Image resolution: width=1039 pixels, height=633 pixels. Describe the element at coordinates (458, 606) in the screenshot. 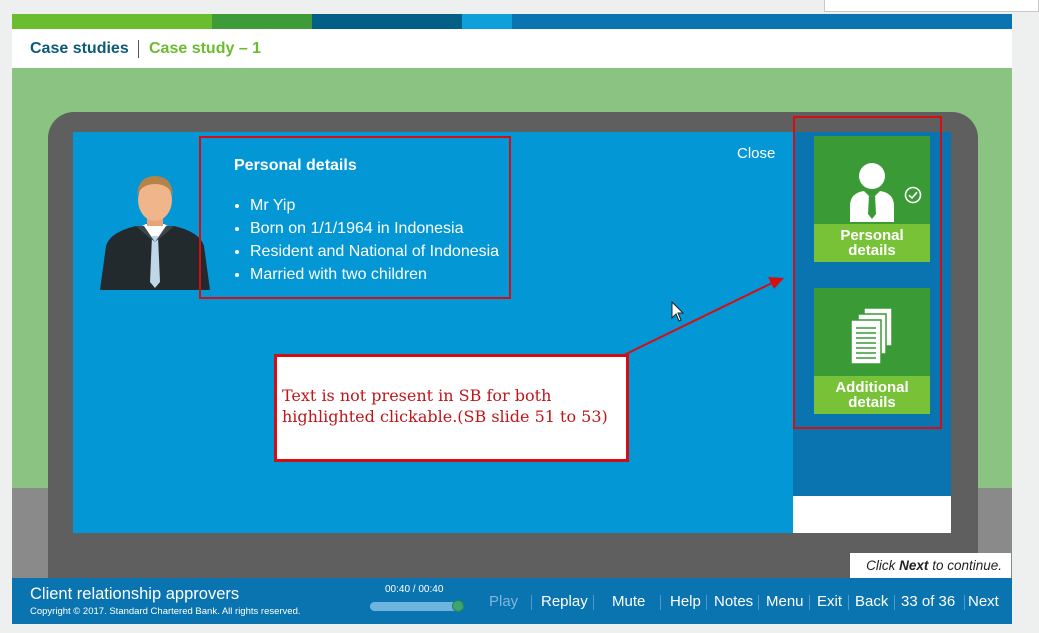

I see `progress-handle` at that location.